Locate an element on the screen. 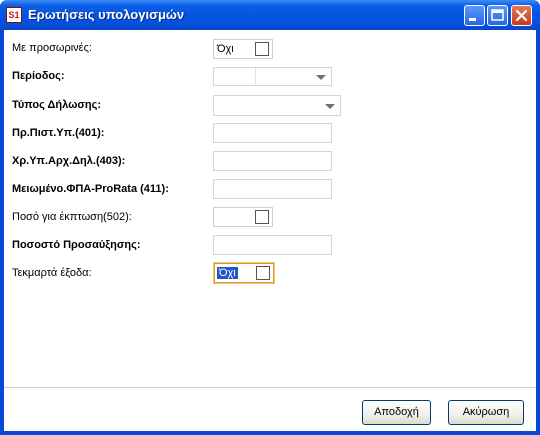 This screenshot has width=540, height=435. period-separator is located at coordinates (255, 77).